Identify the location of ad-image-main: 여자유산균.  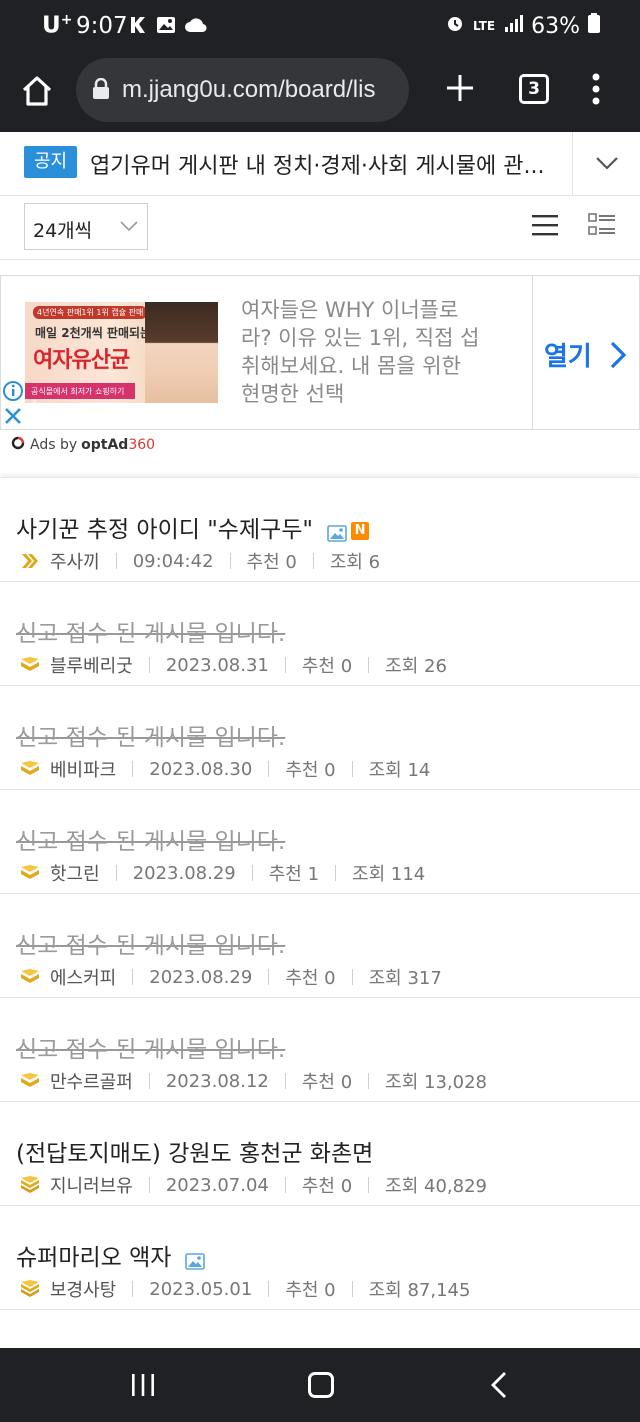
(81, 360).